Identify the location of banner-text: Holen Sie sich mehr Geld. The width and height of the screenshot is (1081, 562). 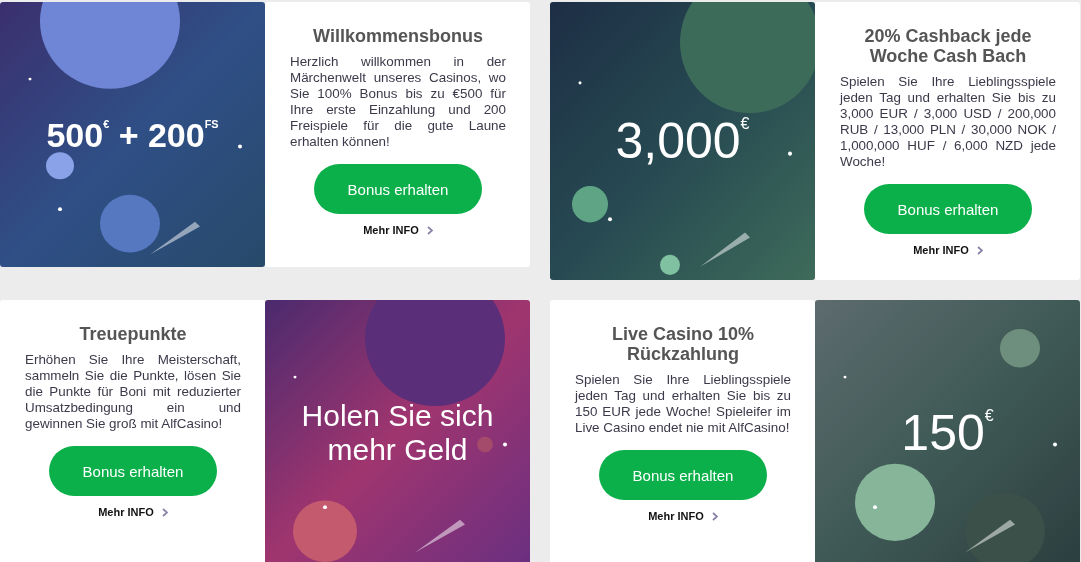
(397, 432).